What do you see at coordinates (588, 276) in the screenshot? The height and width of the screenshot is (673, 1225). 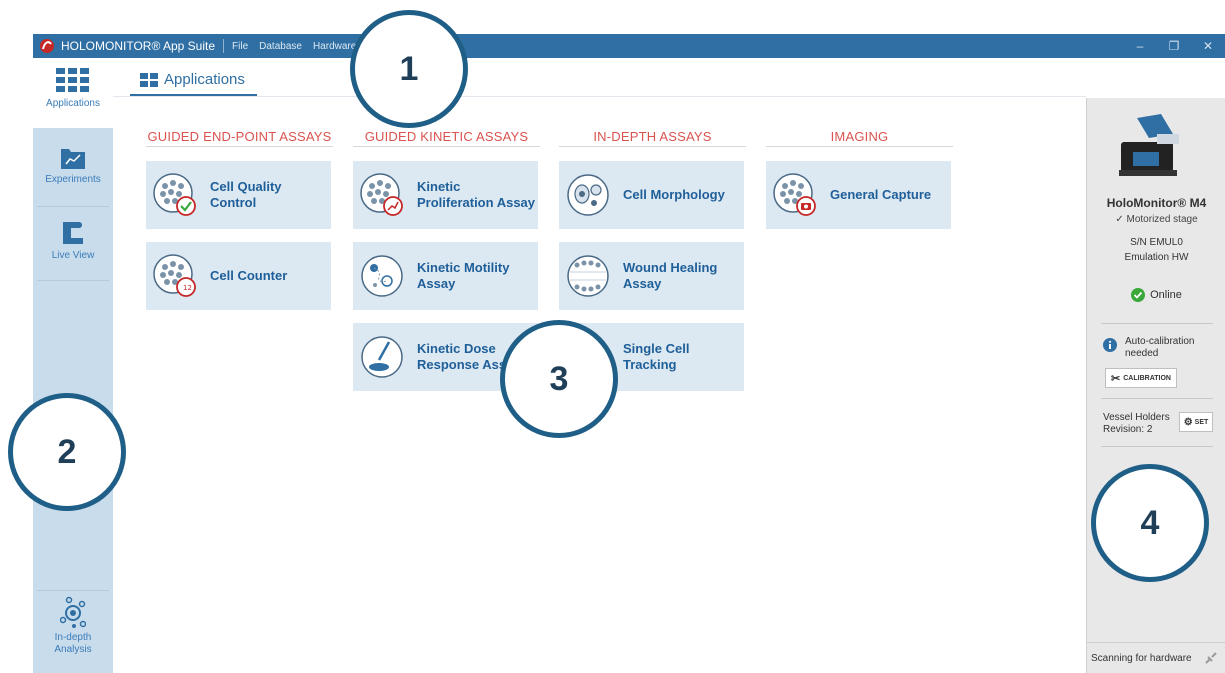 I see `wound-healing-icon` at bounding box center [588, 276].